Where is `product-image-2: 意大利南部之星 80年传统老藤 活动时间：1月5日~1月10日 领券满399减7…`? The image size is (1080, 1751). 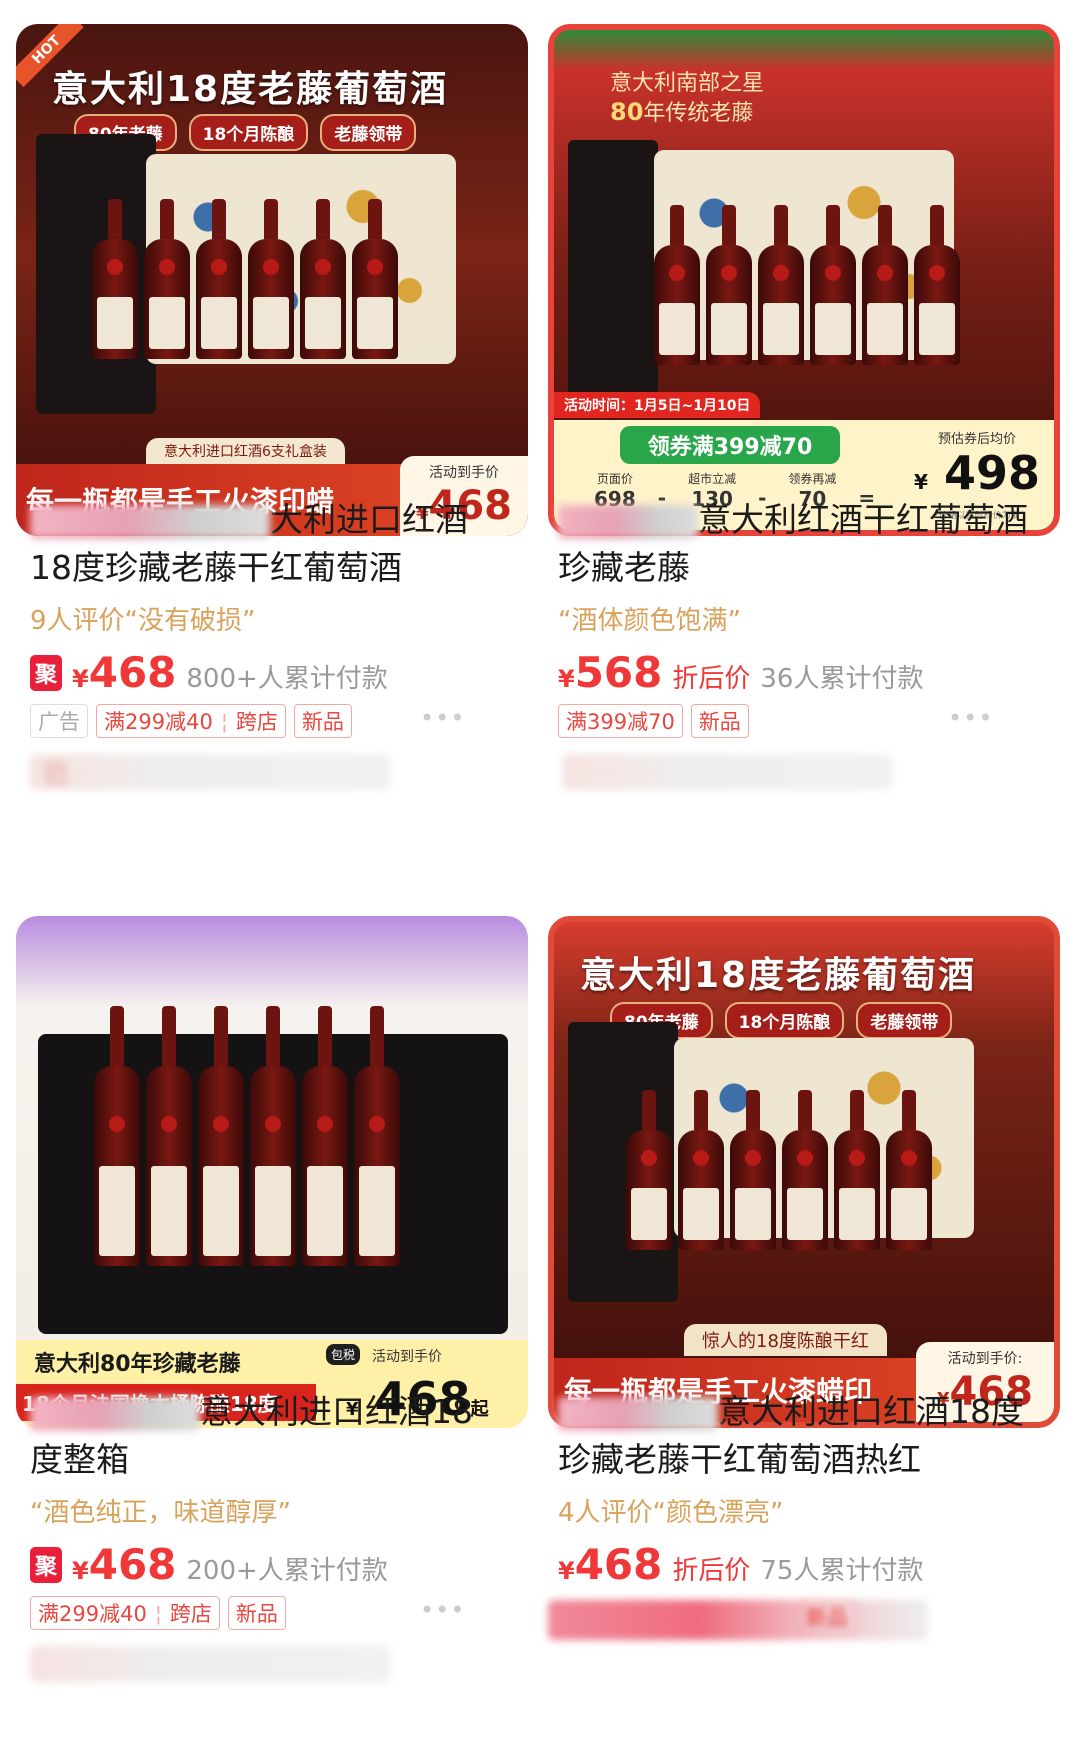
product-image-2: 意大利南部之星 80年传统老藤 活动时间：1月5日~1月10日 领券满399减7… is located at coordinates (804, 280).